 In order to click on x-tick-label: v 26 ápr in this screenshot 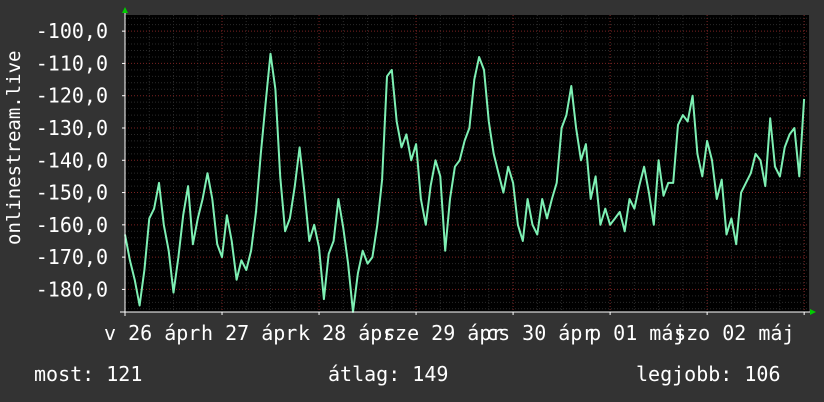, I will do `click(152, 333)`.